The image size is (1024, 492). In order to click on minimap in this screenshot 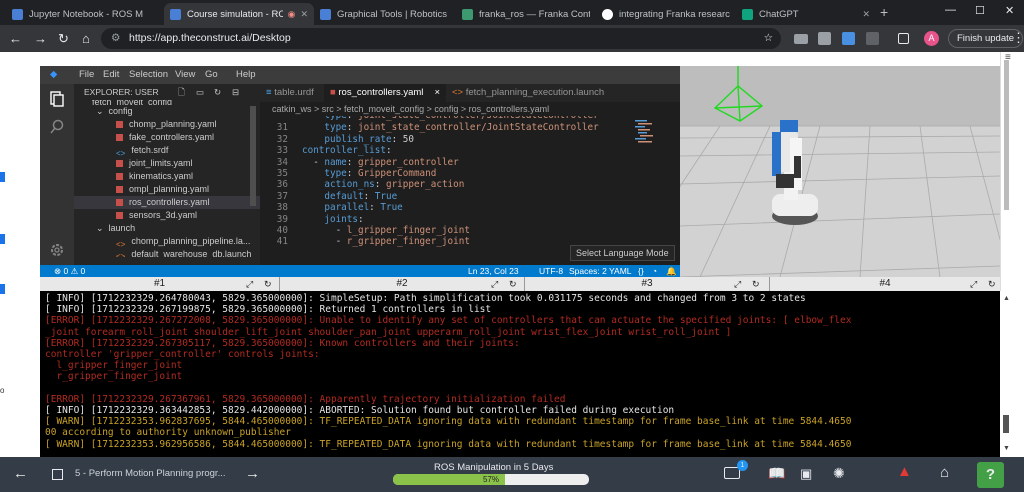, I will do `click(645, 135)`.